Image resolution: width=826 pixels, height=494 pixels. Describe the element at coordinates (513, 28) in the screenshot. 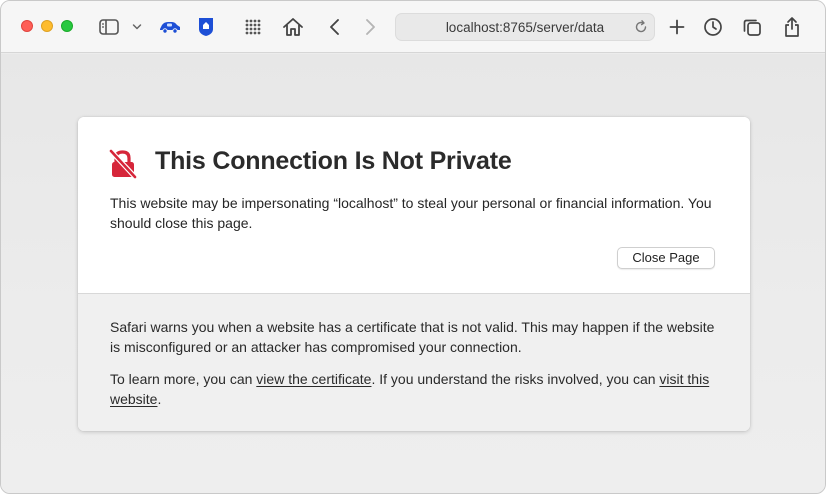

I see `url-text: localhost:8765/server/data` at that location.